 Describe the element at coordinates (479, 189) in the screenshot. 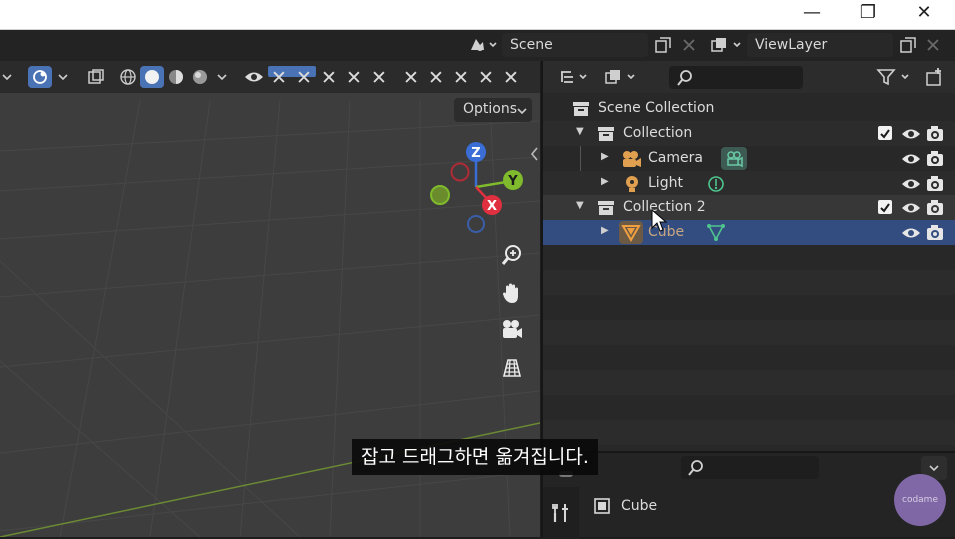

I see `navigation-gizmo: Z Y X` at that location.